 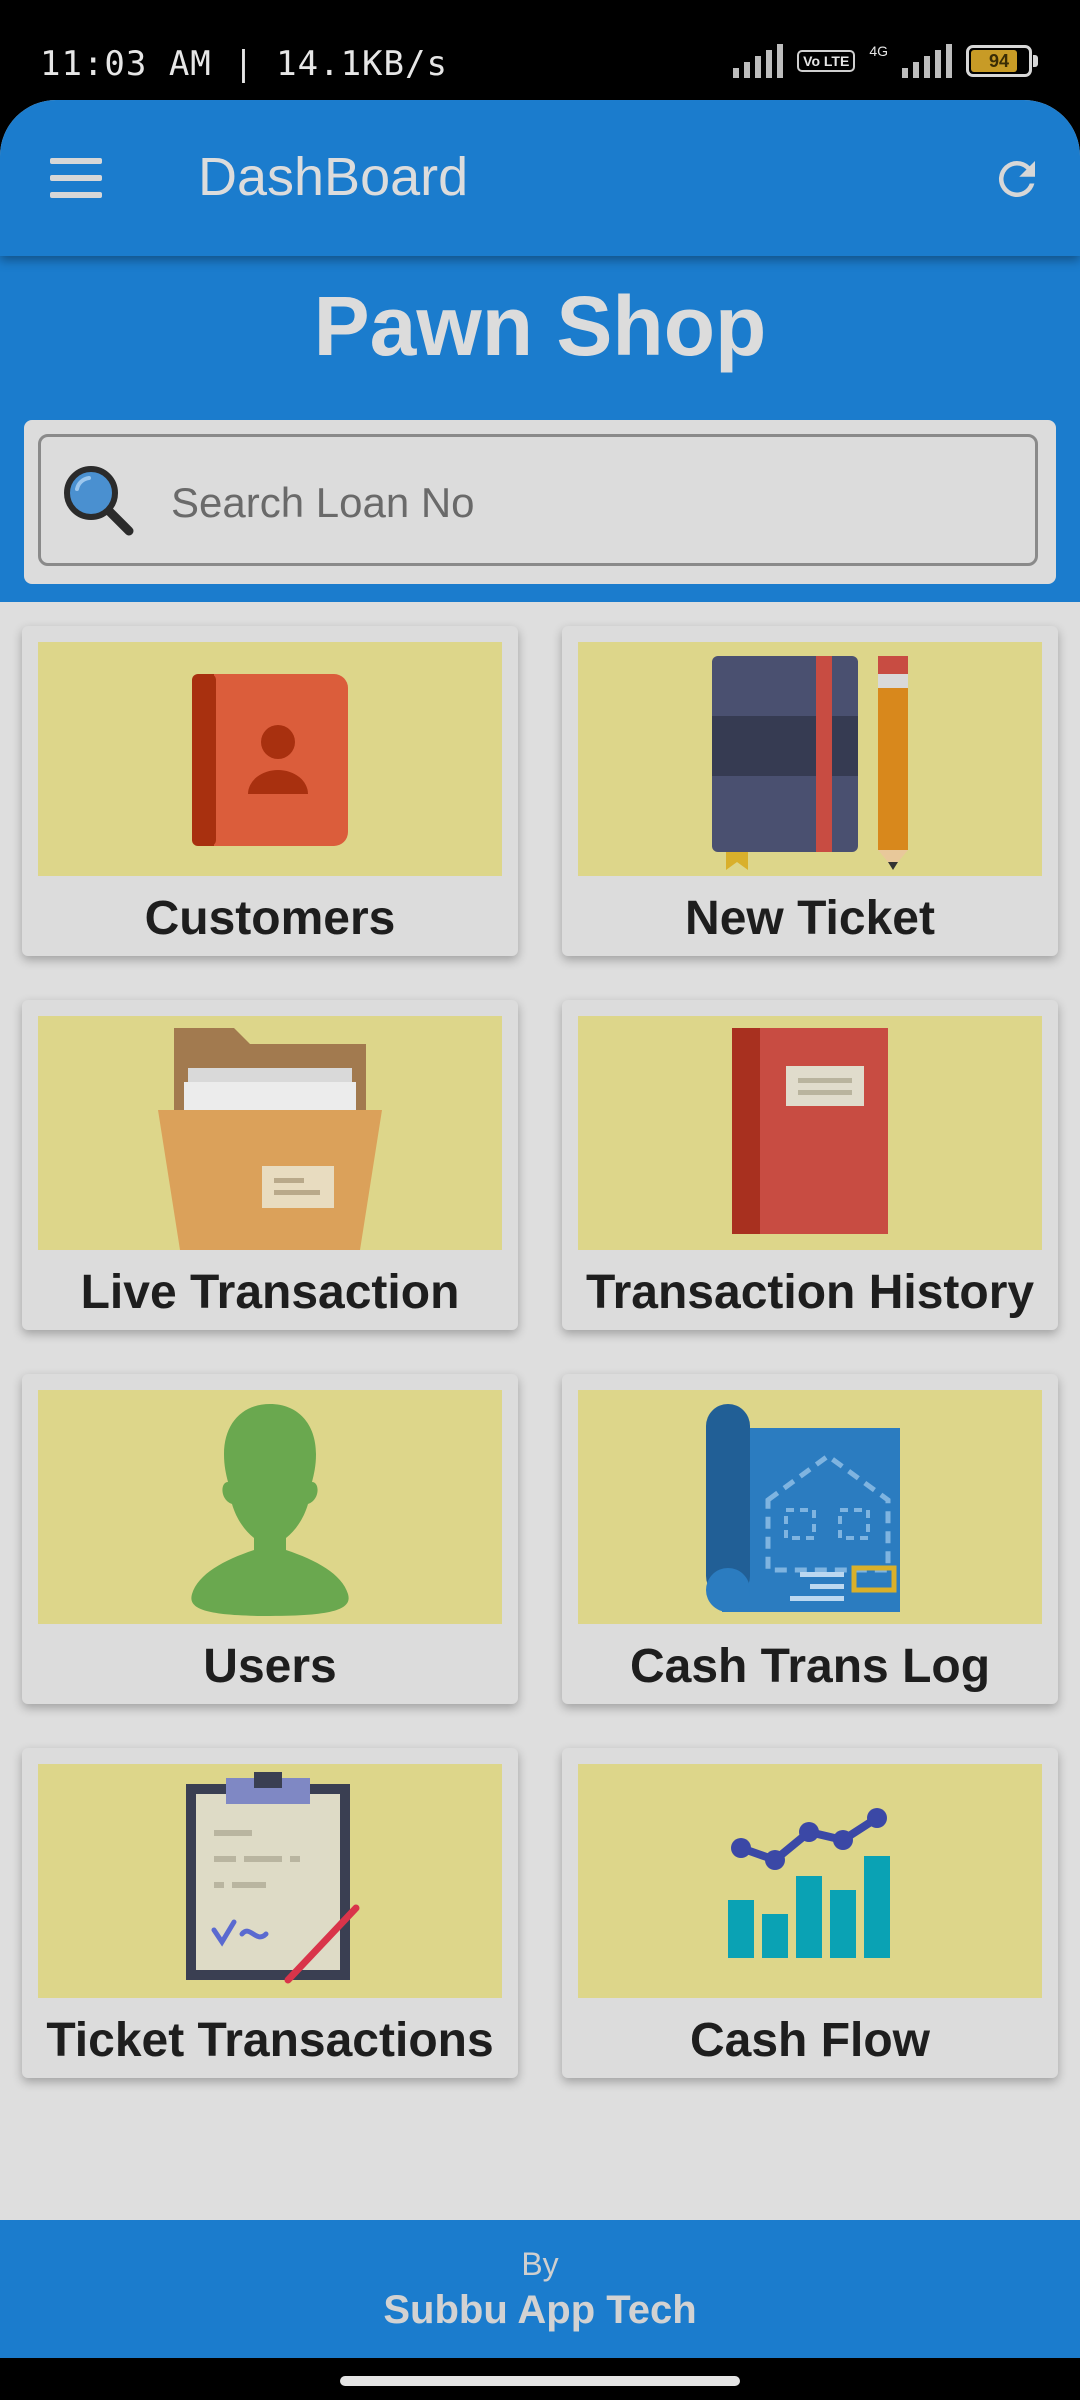 What do you see at coordinates (99, 501) in the screenshot?
I see `search-icon` at bounding box center [99, 501].